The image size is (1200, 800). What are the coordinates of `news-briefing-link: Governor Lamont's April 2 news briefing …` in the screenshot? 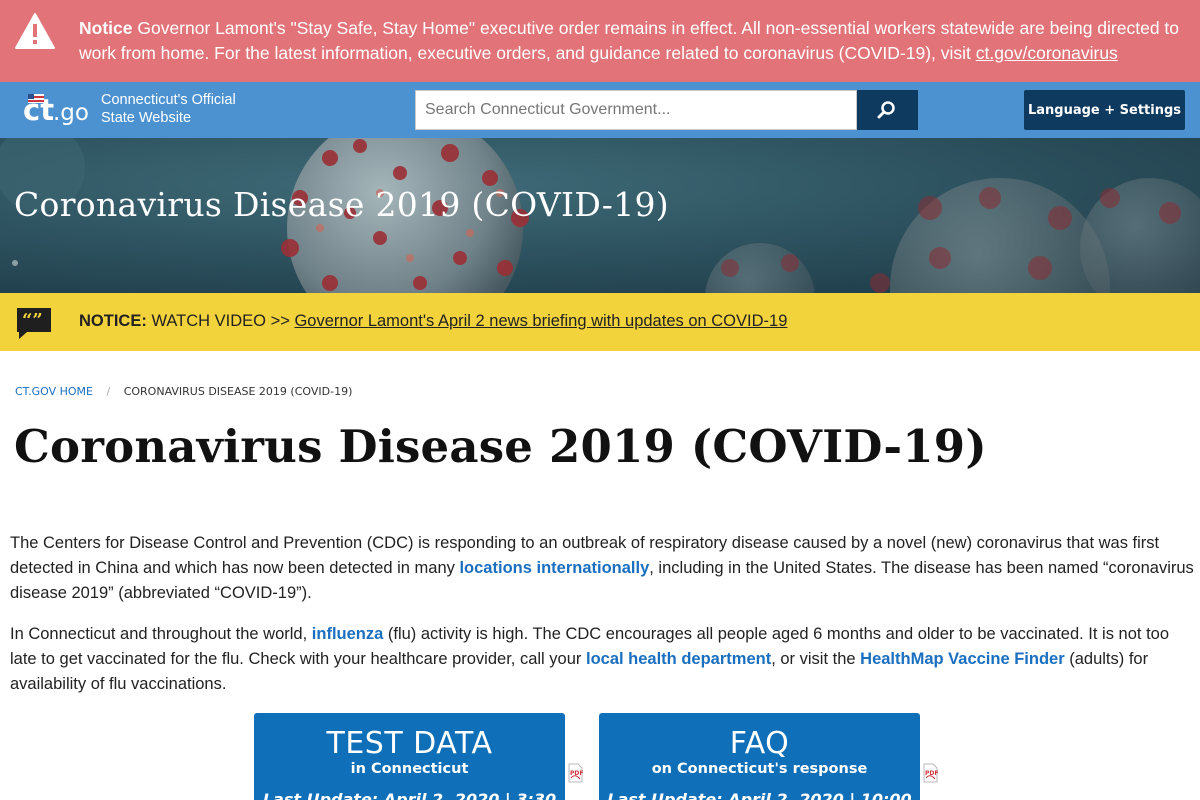 It's located at (540, 321).